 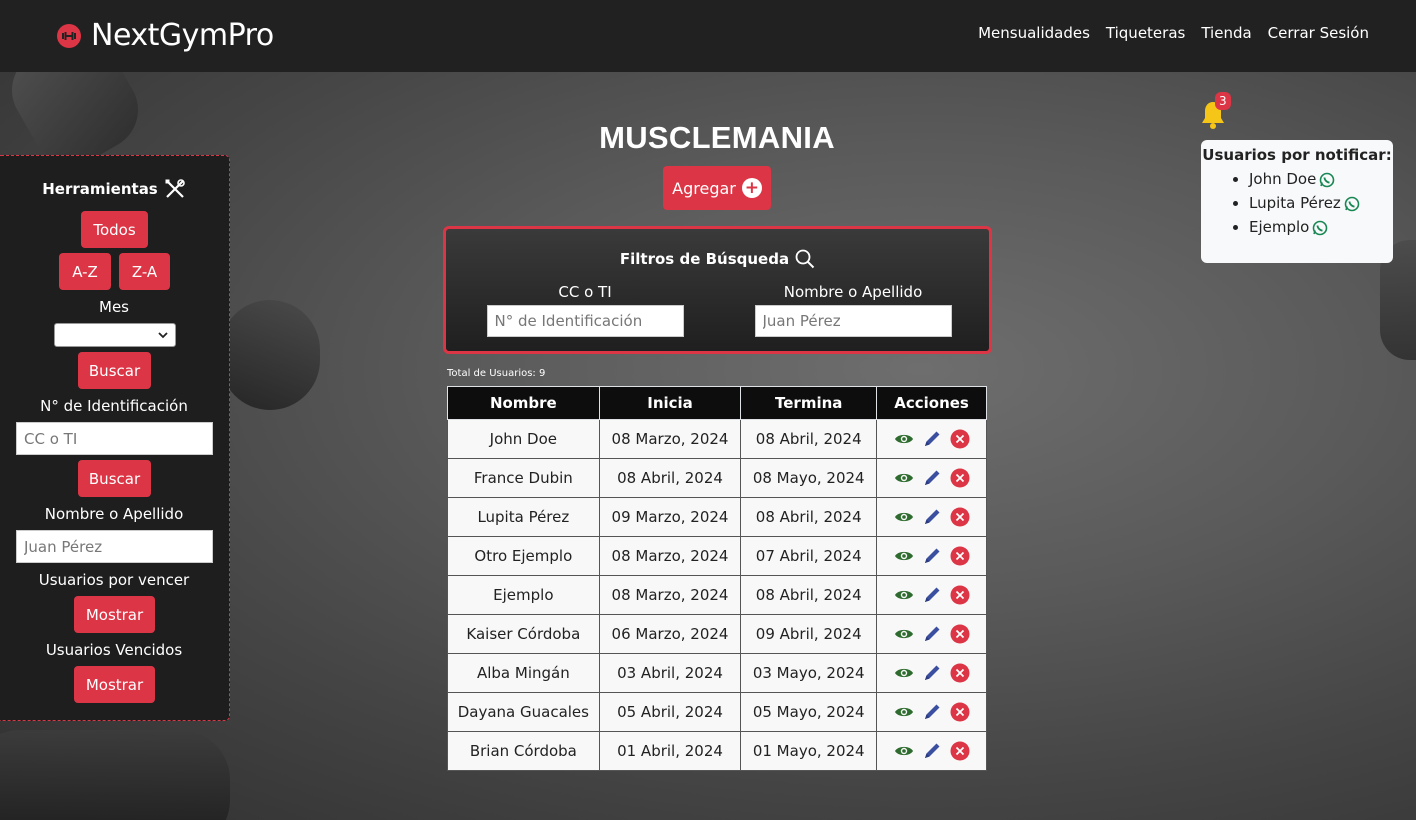 I want to click on mes-label: Mes, so click(x=114, y=307).